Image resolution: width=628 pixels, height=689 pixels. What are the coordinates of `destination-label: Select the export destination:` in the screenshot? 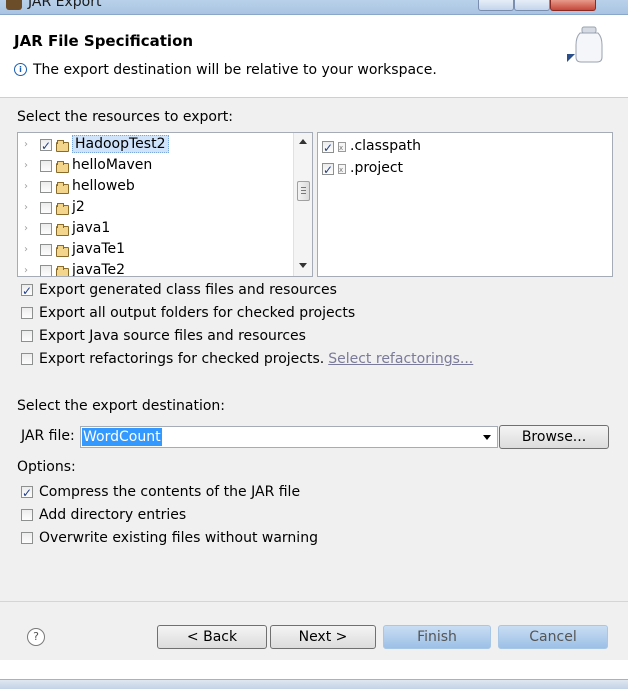 It's located at (121, 406).